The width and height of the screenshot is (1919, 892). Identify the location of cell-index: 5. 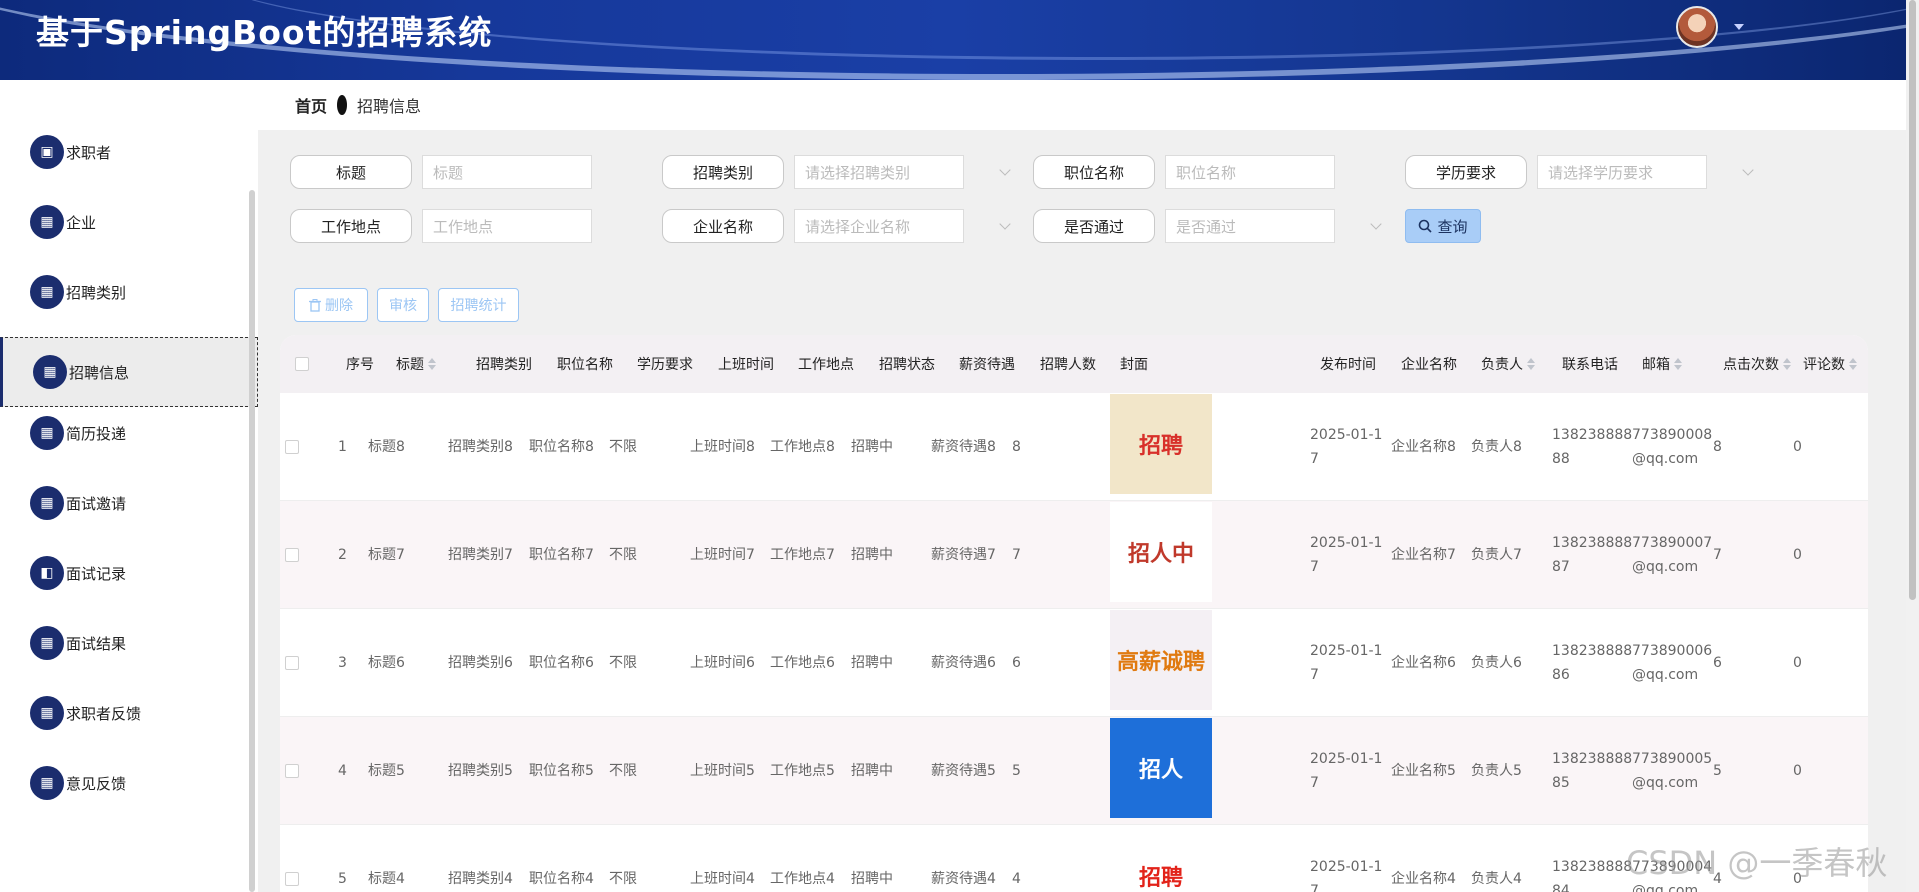
(342, 879).